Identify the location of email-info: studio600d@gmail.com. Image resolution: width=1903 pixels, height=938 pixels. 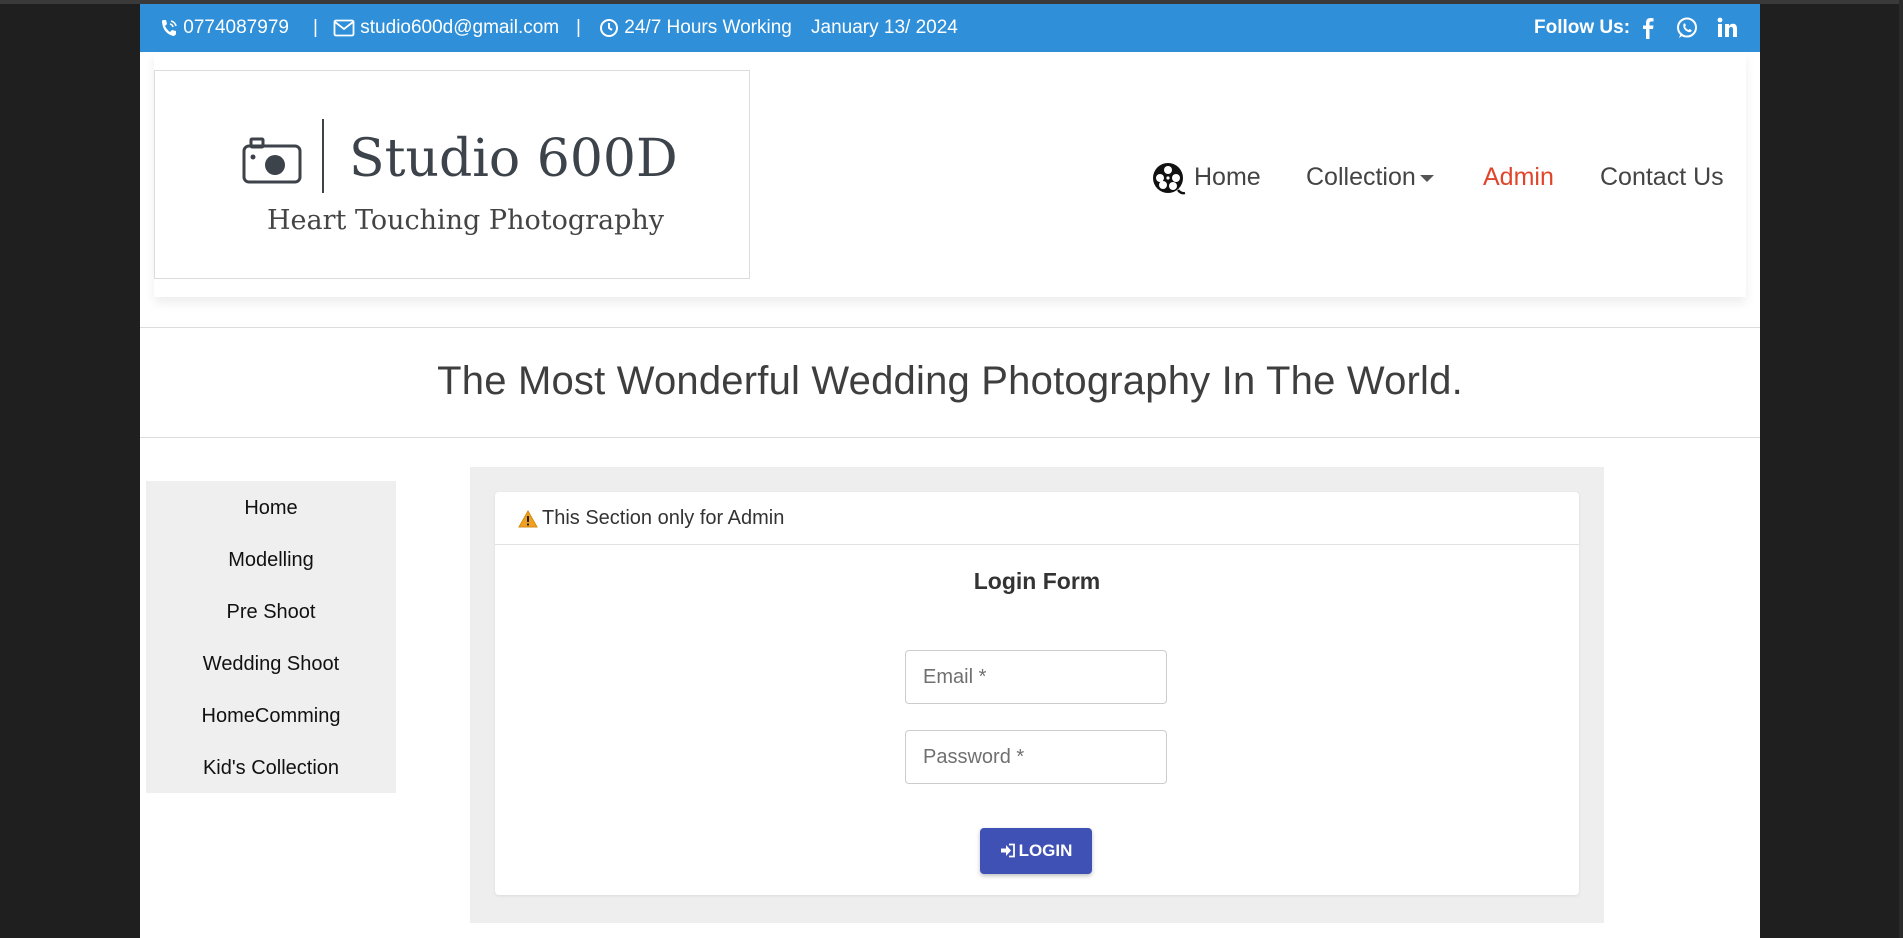
(446, 28).